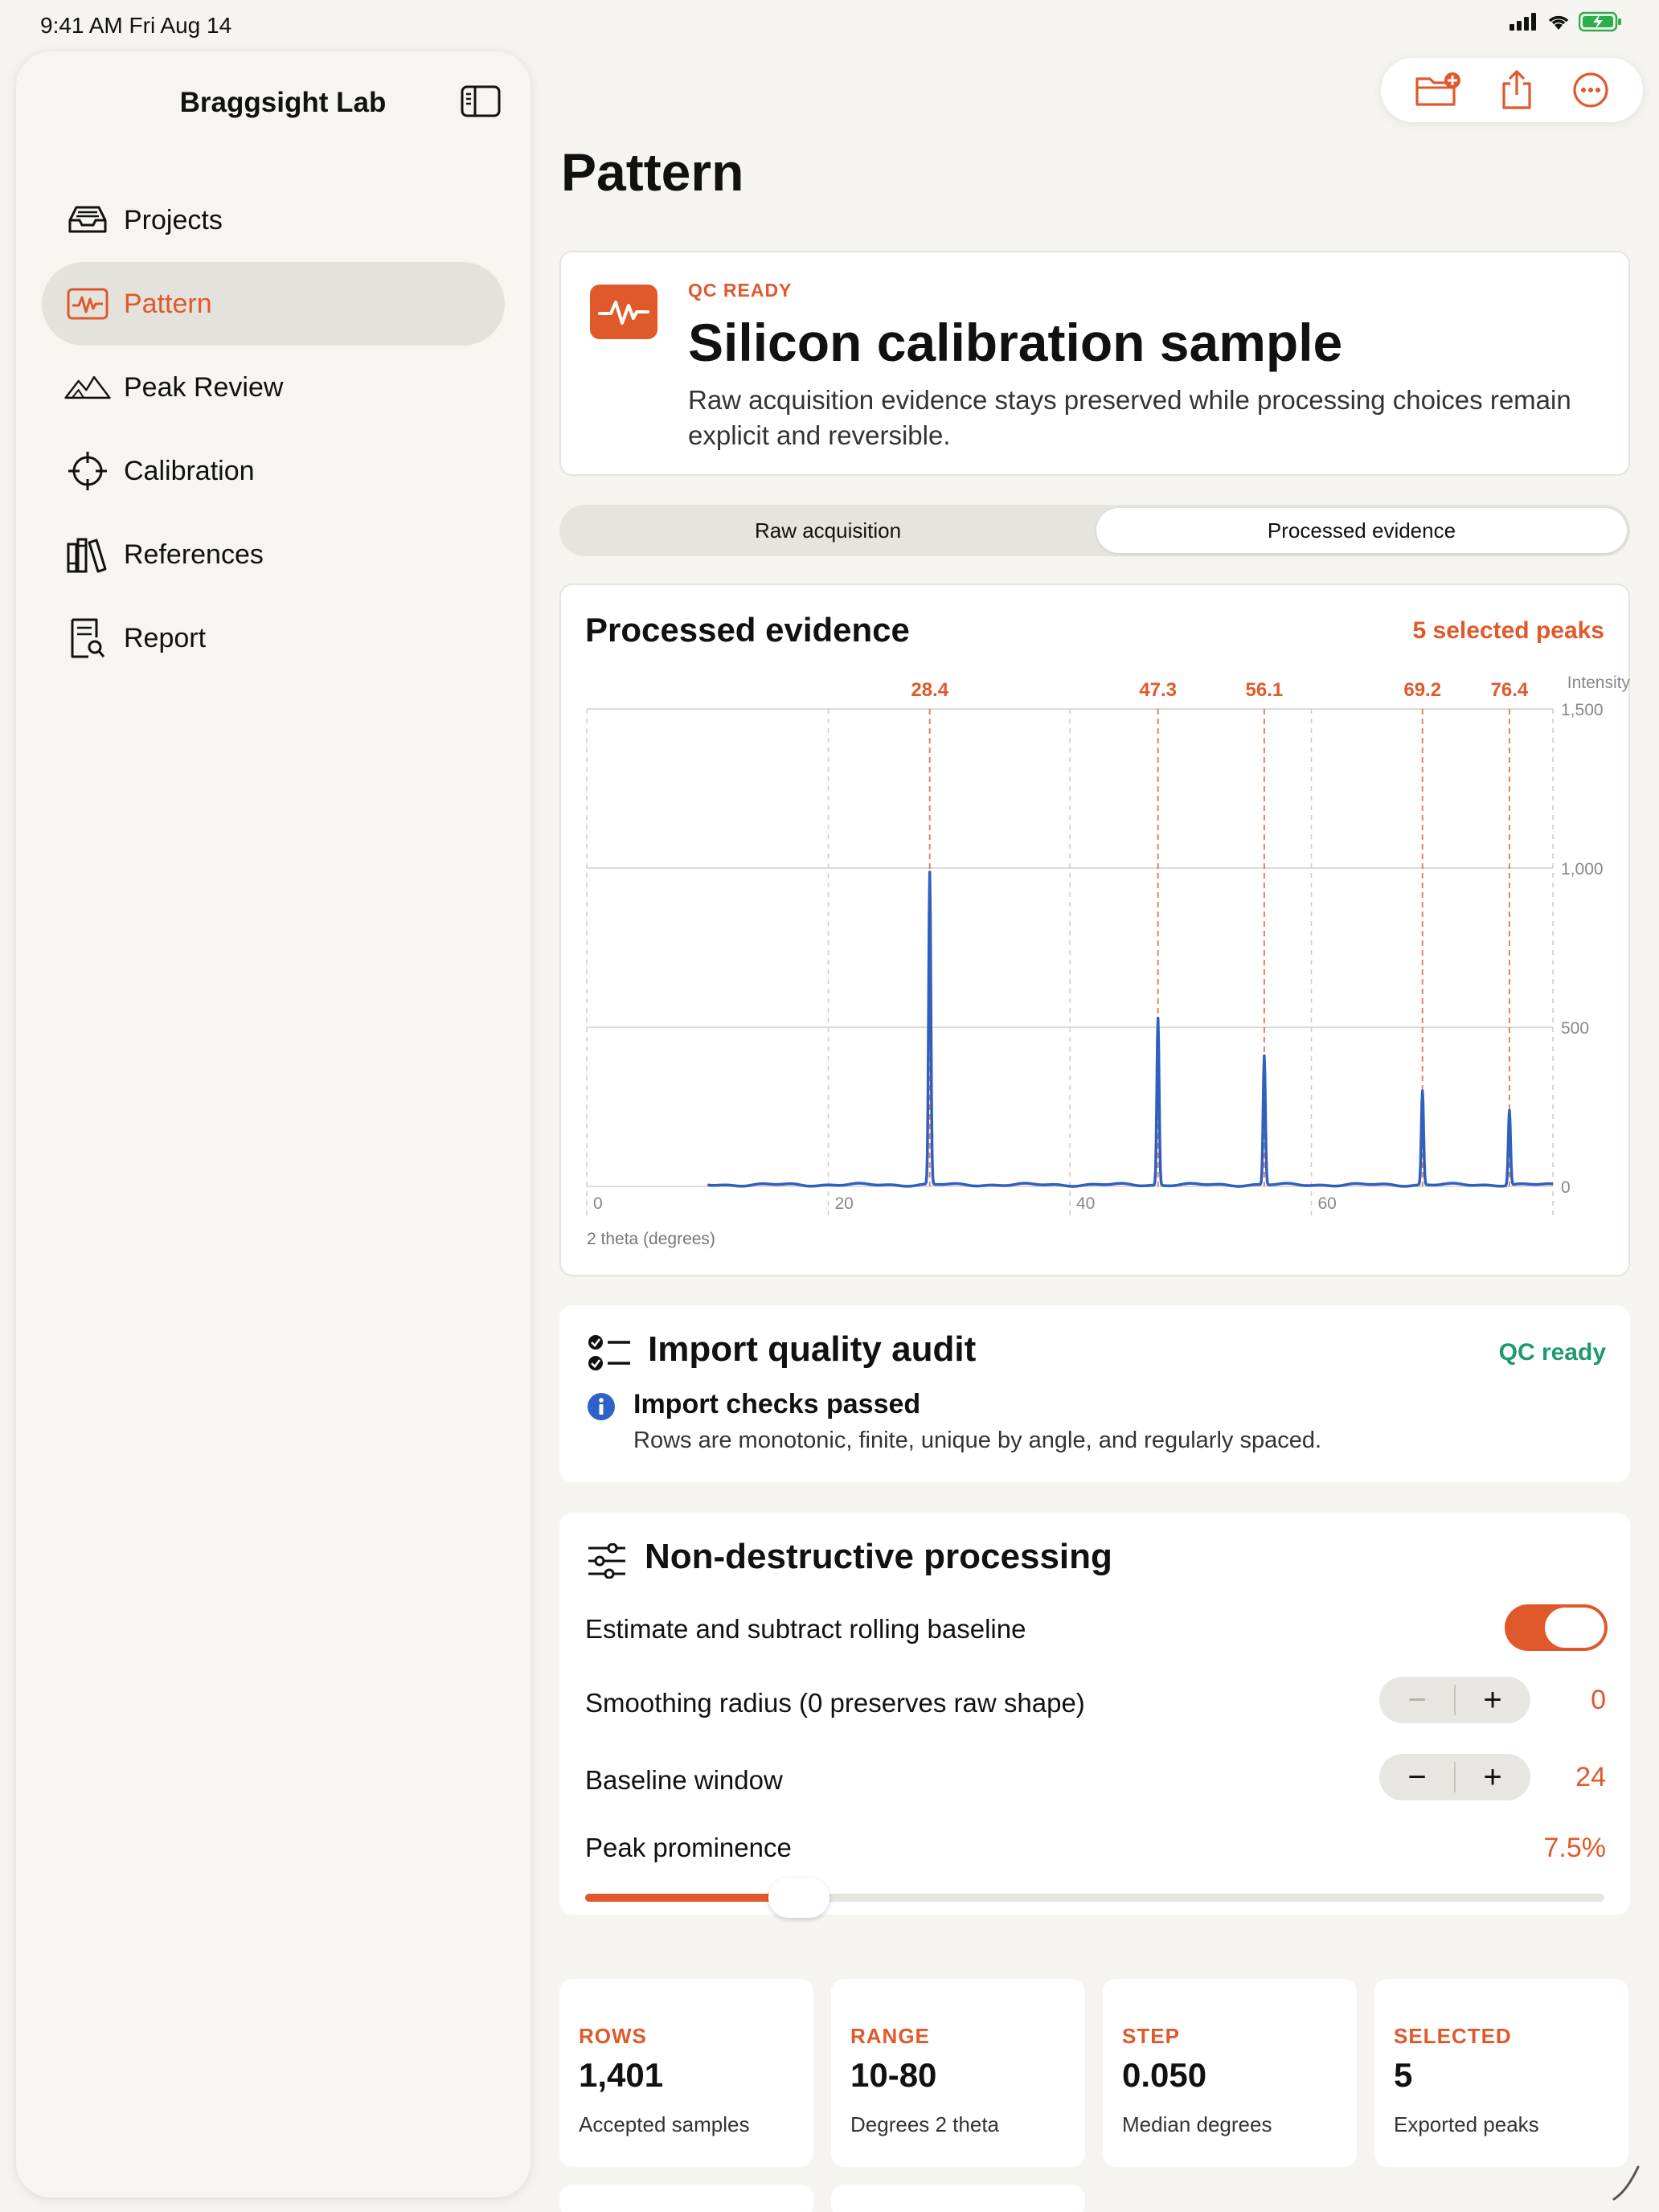 This screenshot has width=1659, height=2212. What do you see at coordinates (1575, 1848) in the screenshot?
I see `peak-prominence-value: 7.5%` at bounding box center [1575, 1848].